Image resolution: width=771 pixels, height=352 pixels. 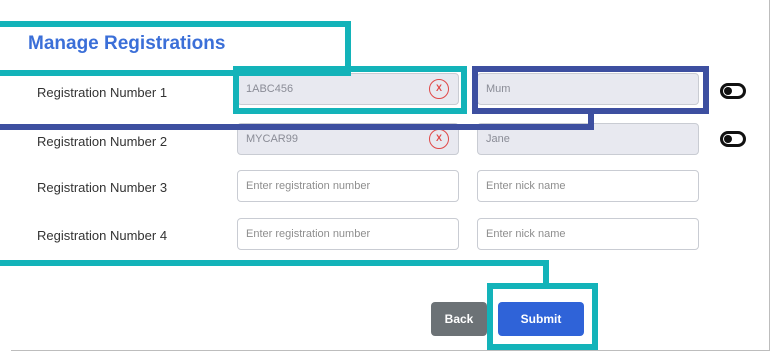 What do you see at coordinates (588, 89) in the screenshot?
I see `nickname-1-input: Mum` at bounding box center [588, 89].